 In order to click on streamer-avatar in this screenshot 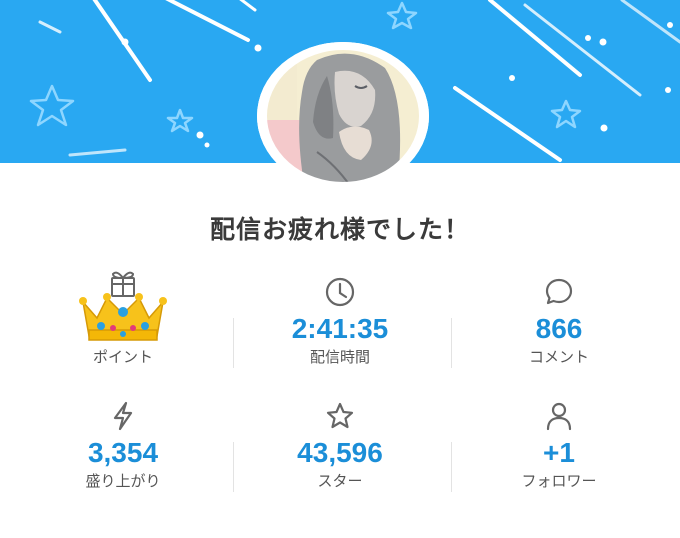, I will do `click(343, 116)`.